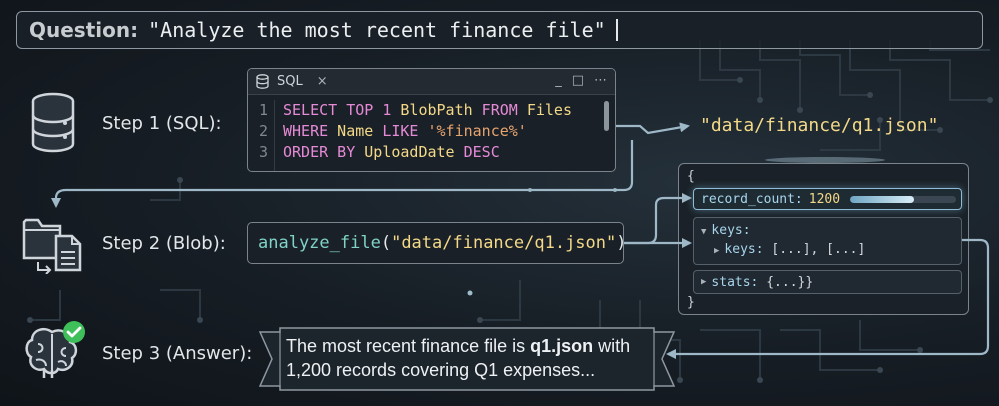  I want to click on sql-line-3: ORDER BY UploadDate DESC, so click(427, 152).